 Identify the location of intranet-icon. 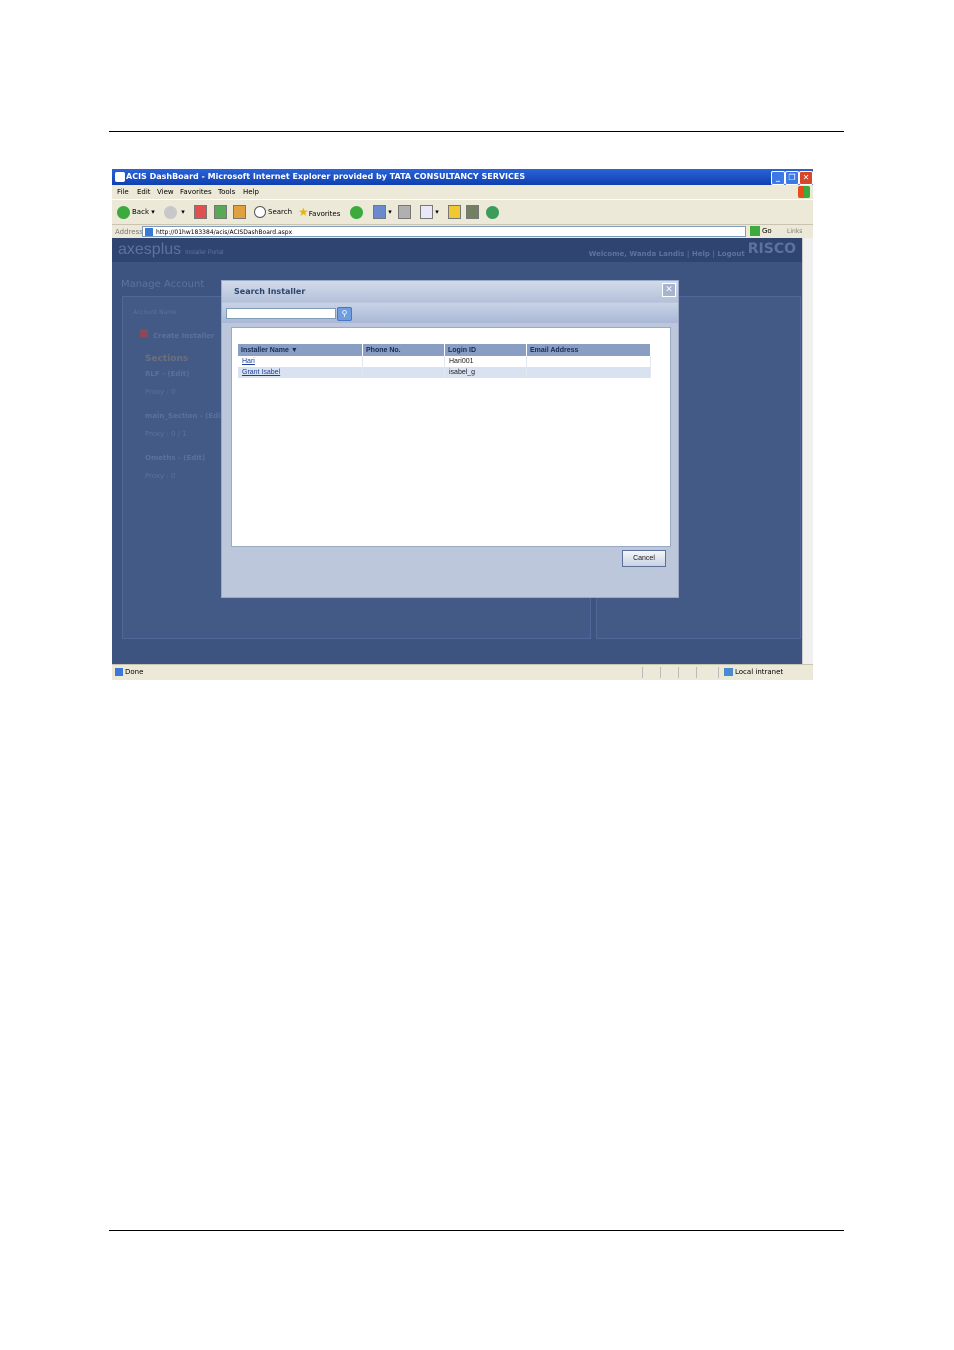
(728, 672).